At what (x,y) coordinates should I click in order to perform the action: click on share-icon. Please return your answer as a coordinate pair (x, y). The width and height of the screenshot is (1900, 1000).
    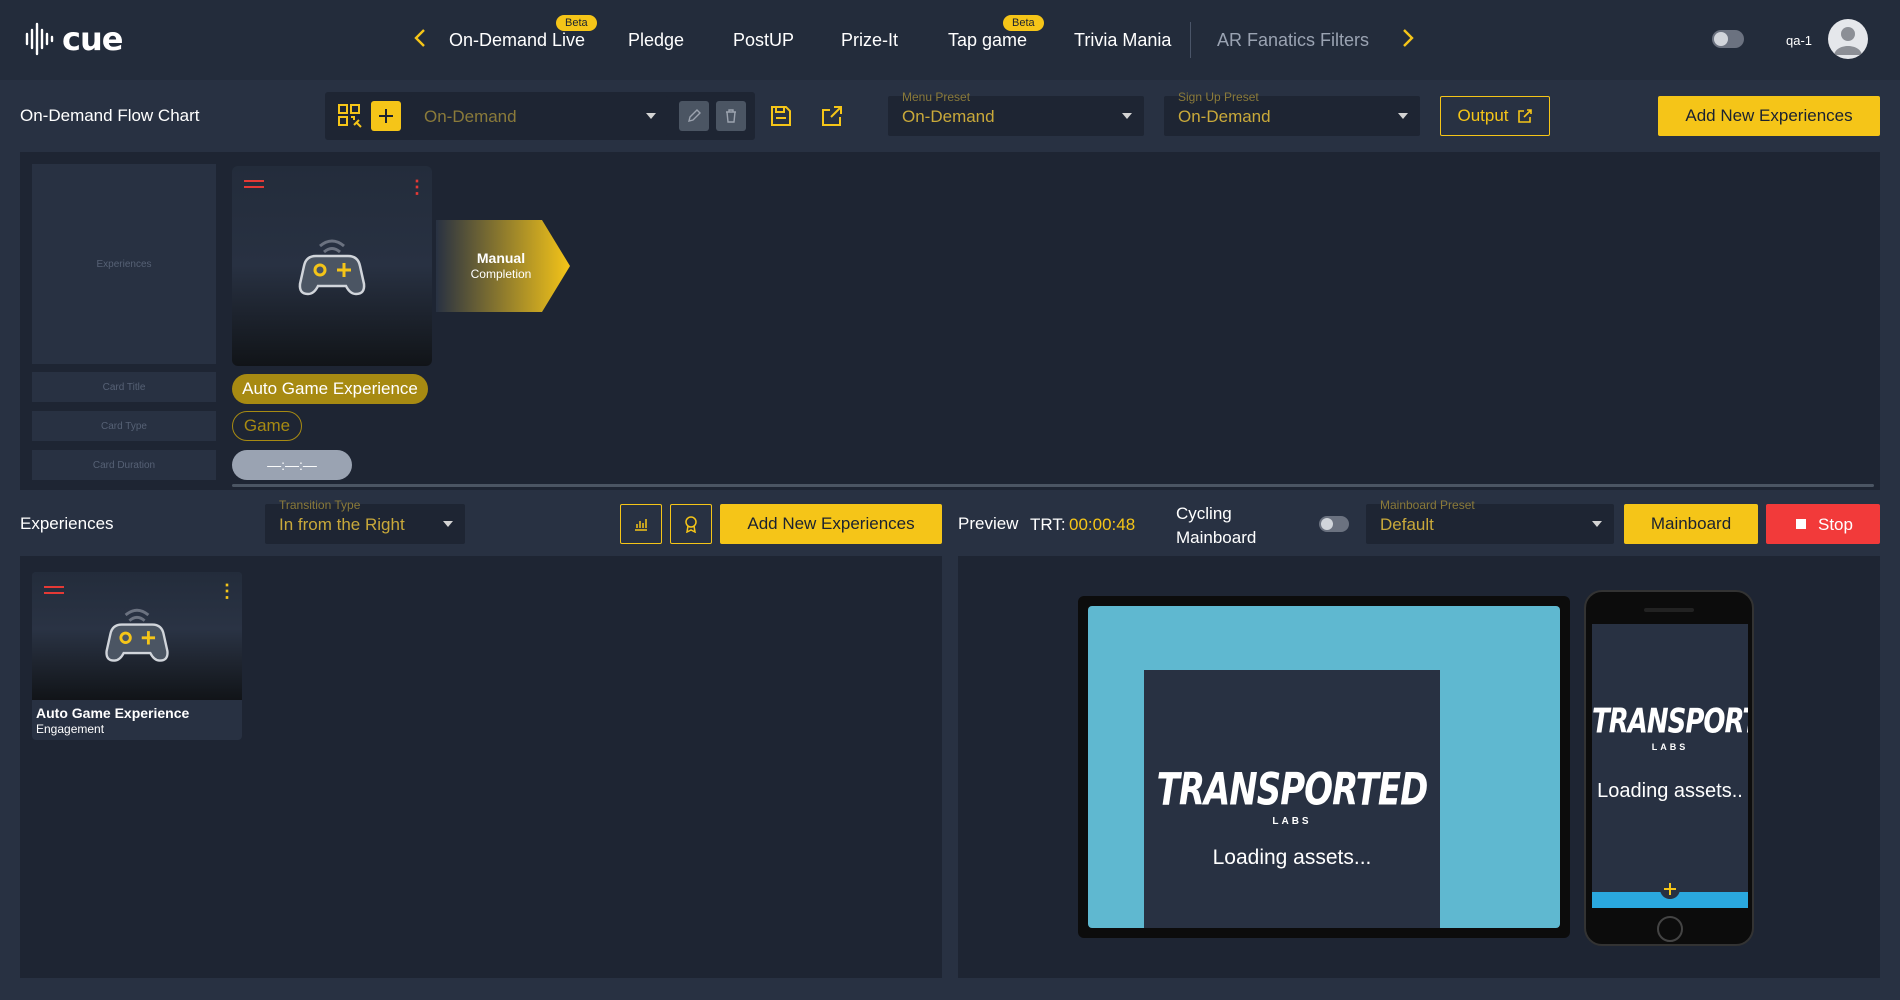
    Looking at the image, I should click on (832, 116).